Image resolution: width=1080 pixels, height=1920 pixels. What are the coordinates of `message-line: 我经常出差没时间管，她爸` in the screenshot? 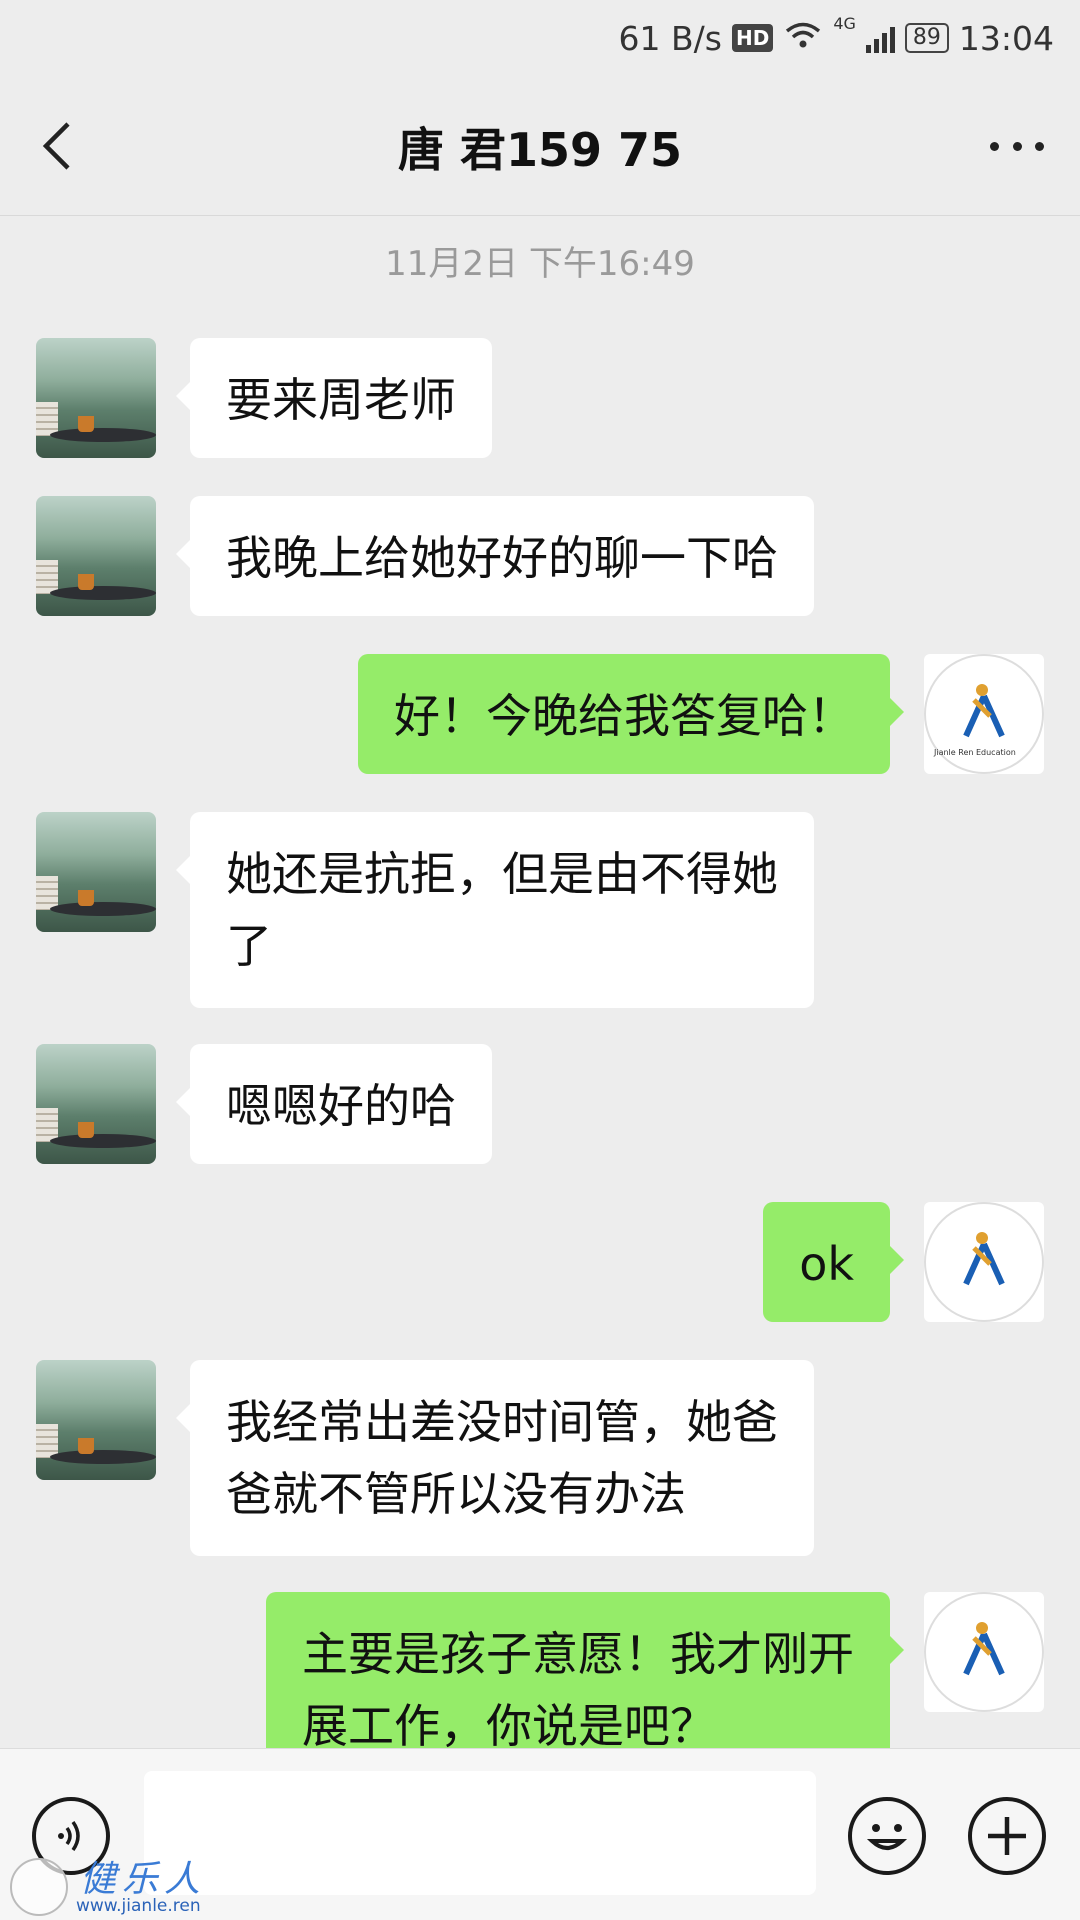 It's located at (502, 1422).